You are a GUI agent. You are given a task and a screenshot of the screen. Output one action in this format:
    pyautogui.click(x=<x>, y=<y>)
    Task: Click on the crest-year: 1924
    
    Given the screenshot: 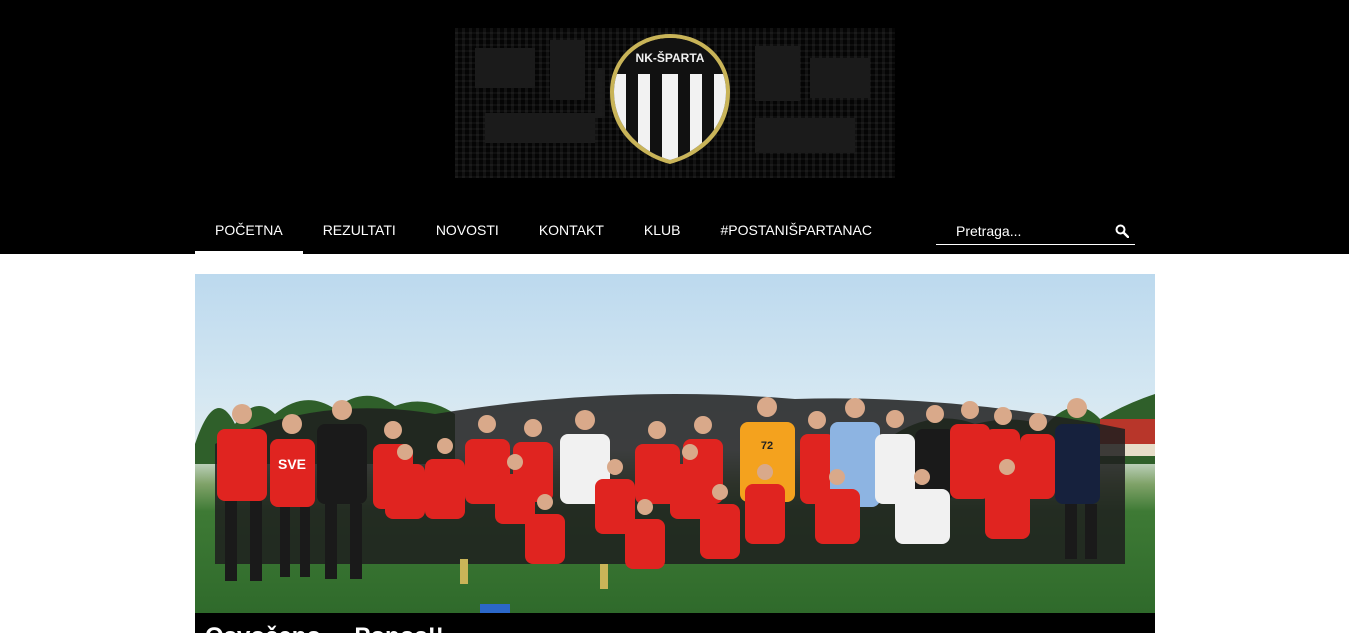 What is the action you would take?
    pyautogui.click(x=673, y=116)
    